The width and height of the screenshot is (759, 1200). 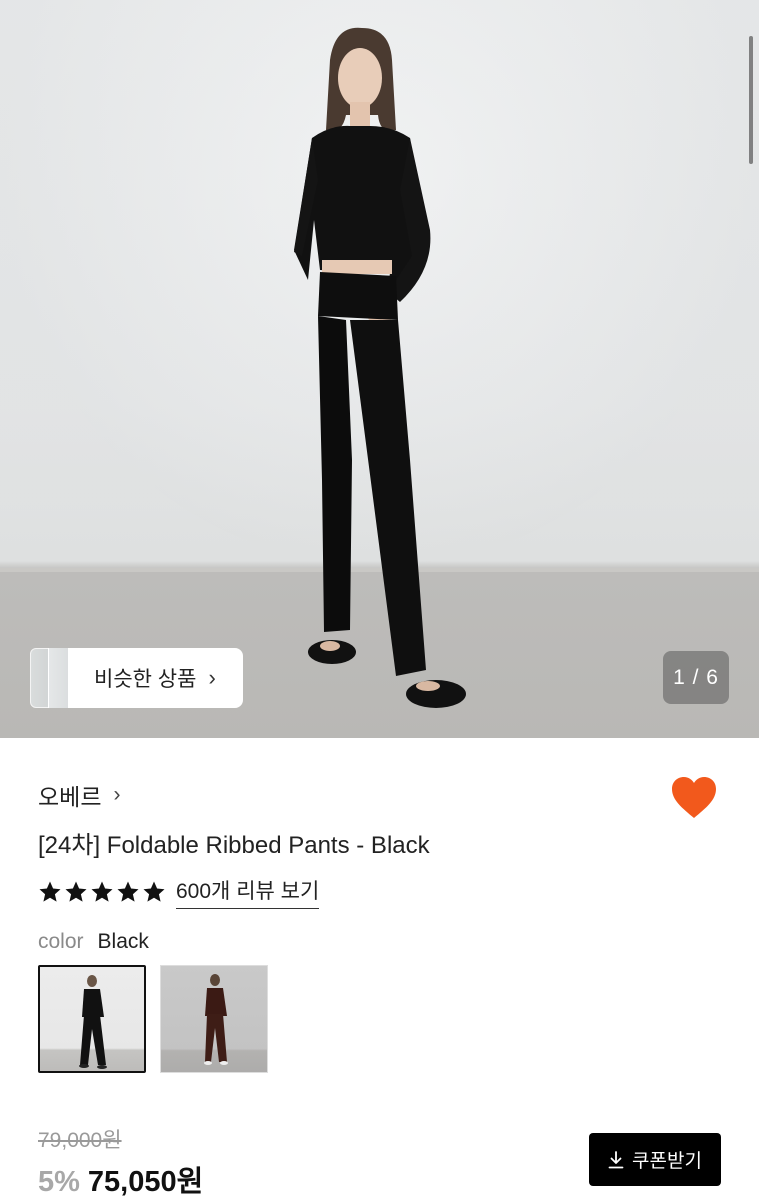 What do you see at coordinates (248, 892) in the screenshot?
I see `view-reviews-link: 600개 리뷰 보기` at bounding box center [248, 892].